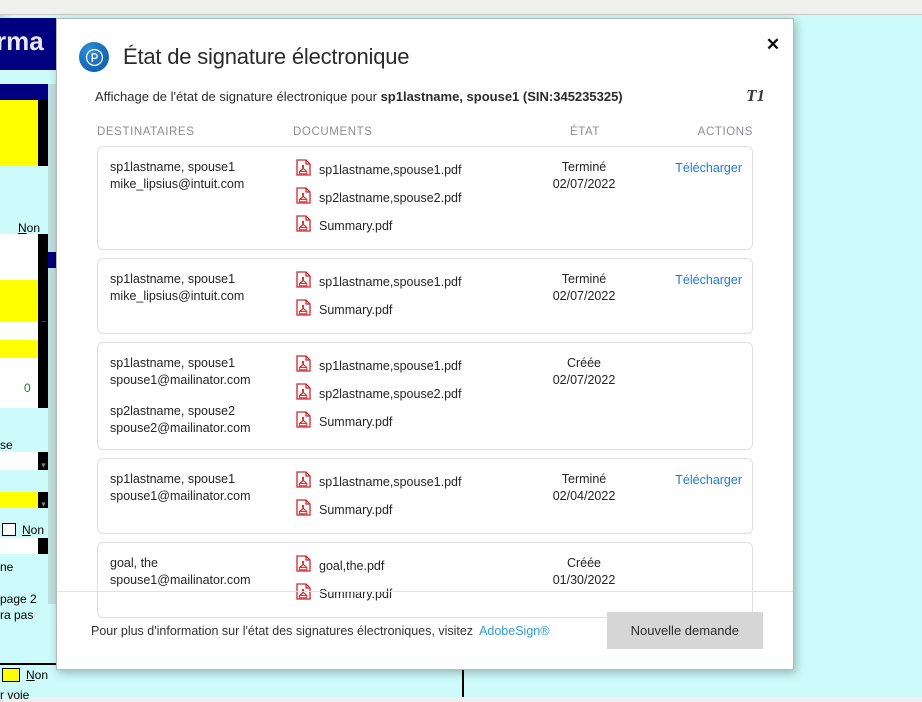 The width and height of the screenshot is (922, 702). What do you see at coordinates (390, 394) in the screenshot?
I see `document-name: sp2lastname,spouse2.pdf` at bounding box center [390, 394].